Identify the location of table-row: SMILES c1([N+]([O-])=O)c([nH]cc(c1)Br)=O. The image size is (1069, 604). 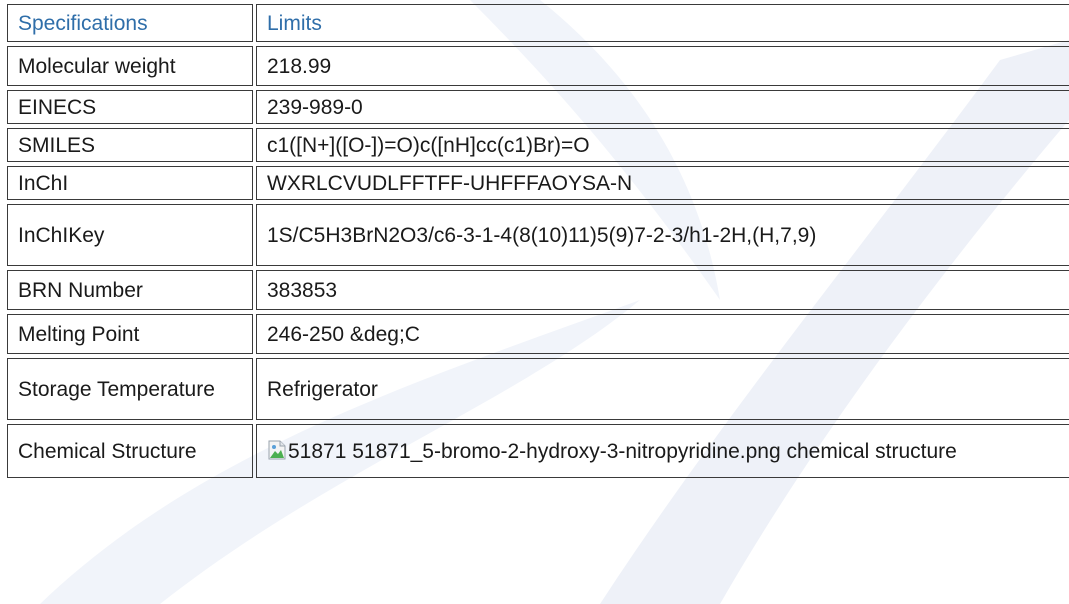
(538, 145).